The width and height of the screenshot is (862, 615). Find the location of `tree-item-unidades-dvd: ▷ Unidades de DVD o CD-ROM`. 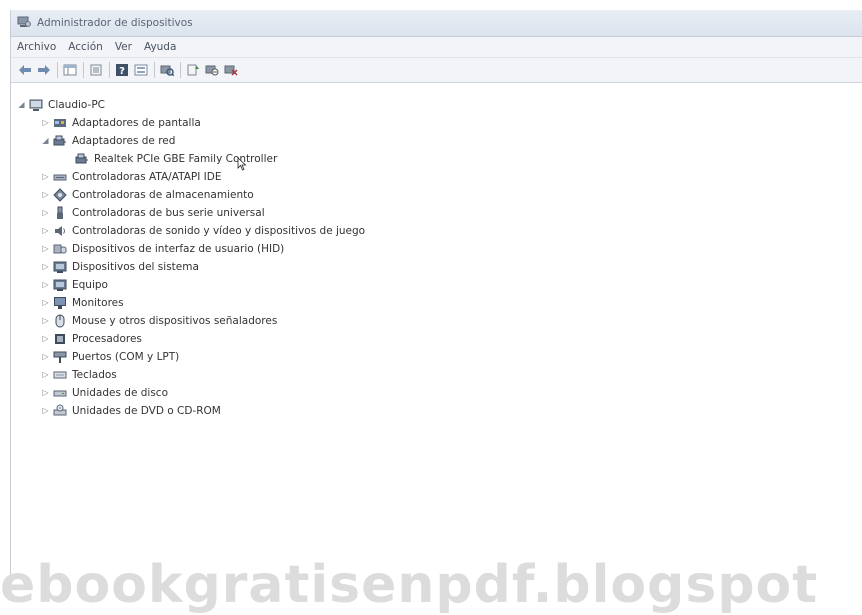

tree-item-unidades-dvd: ▷ Unidades de DVD o CD-ROM is located at coordinates (131, 410).